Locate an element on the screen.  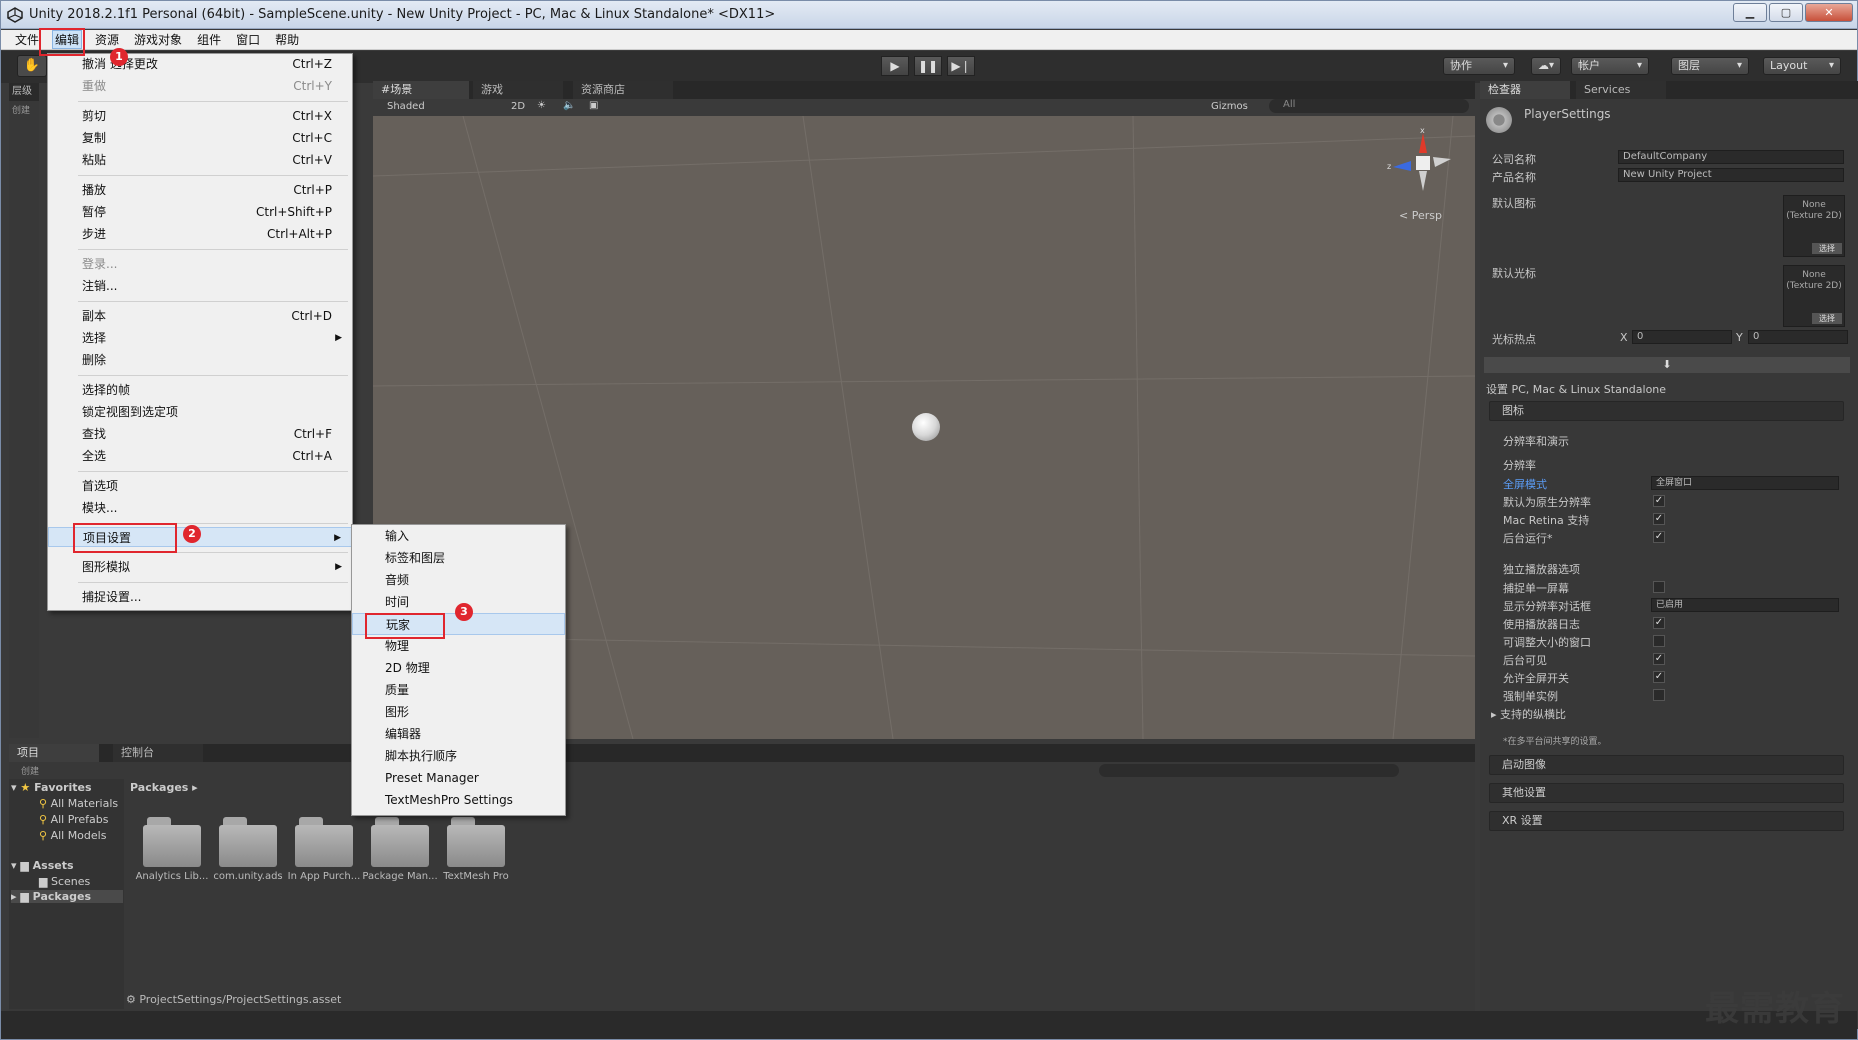
allow-fullscreen-checkbox: ✓ is located at coordinates (1659, 677).